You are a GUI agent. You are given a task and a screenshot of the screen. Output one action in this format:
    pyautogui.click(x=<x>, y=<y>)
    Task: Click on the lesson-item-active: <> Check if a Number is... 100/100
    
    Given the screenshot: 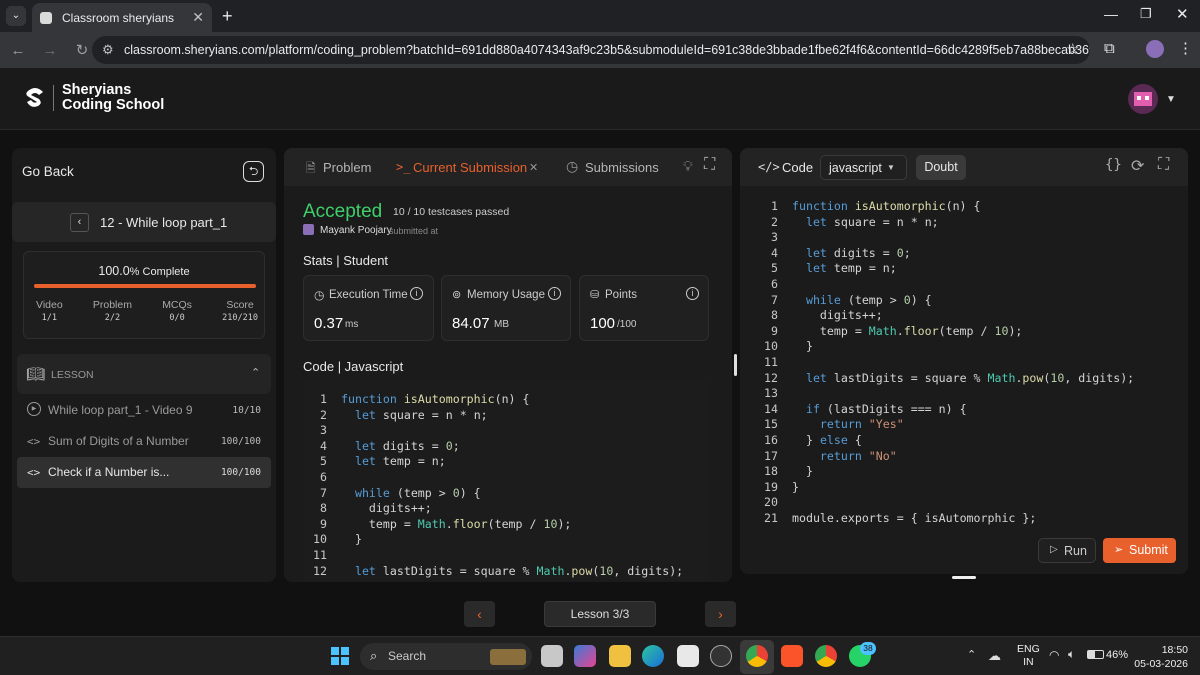 What is the action you would take?
    pyautogui.click(x=144, y=472)
    